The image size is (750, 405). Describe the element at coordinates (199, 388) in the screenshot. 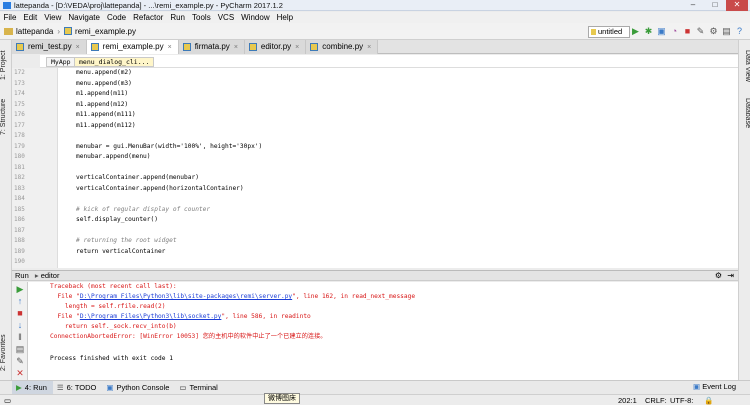

I see `bottom-tab: ▭ Terminal` at that location.